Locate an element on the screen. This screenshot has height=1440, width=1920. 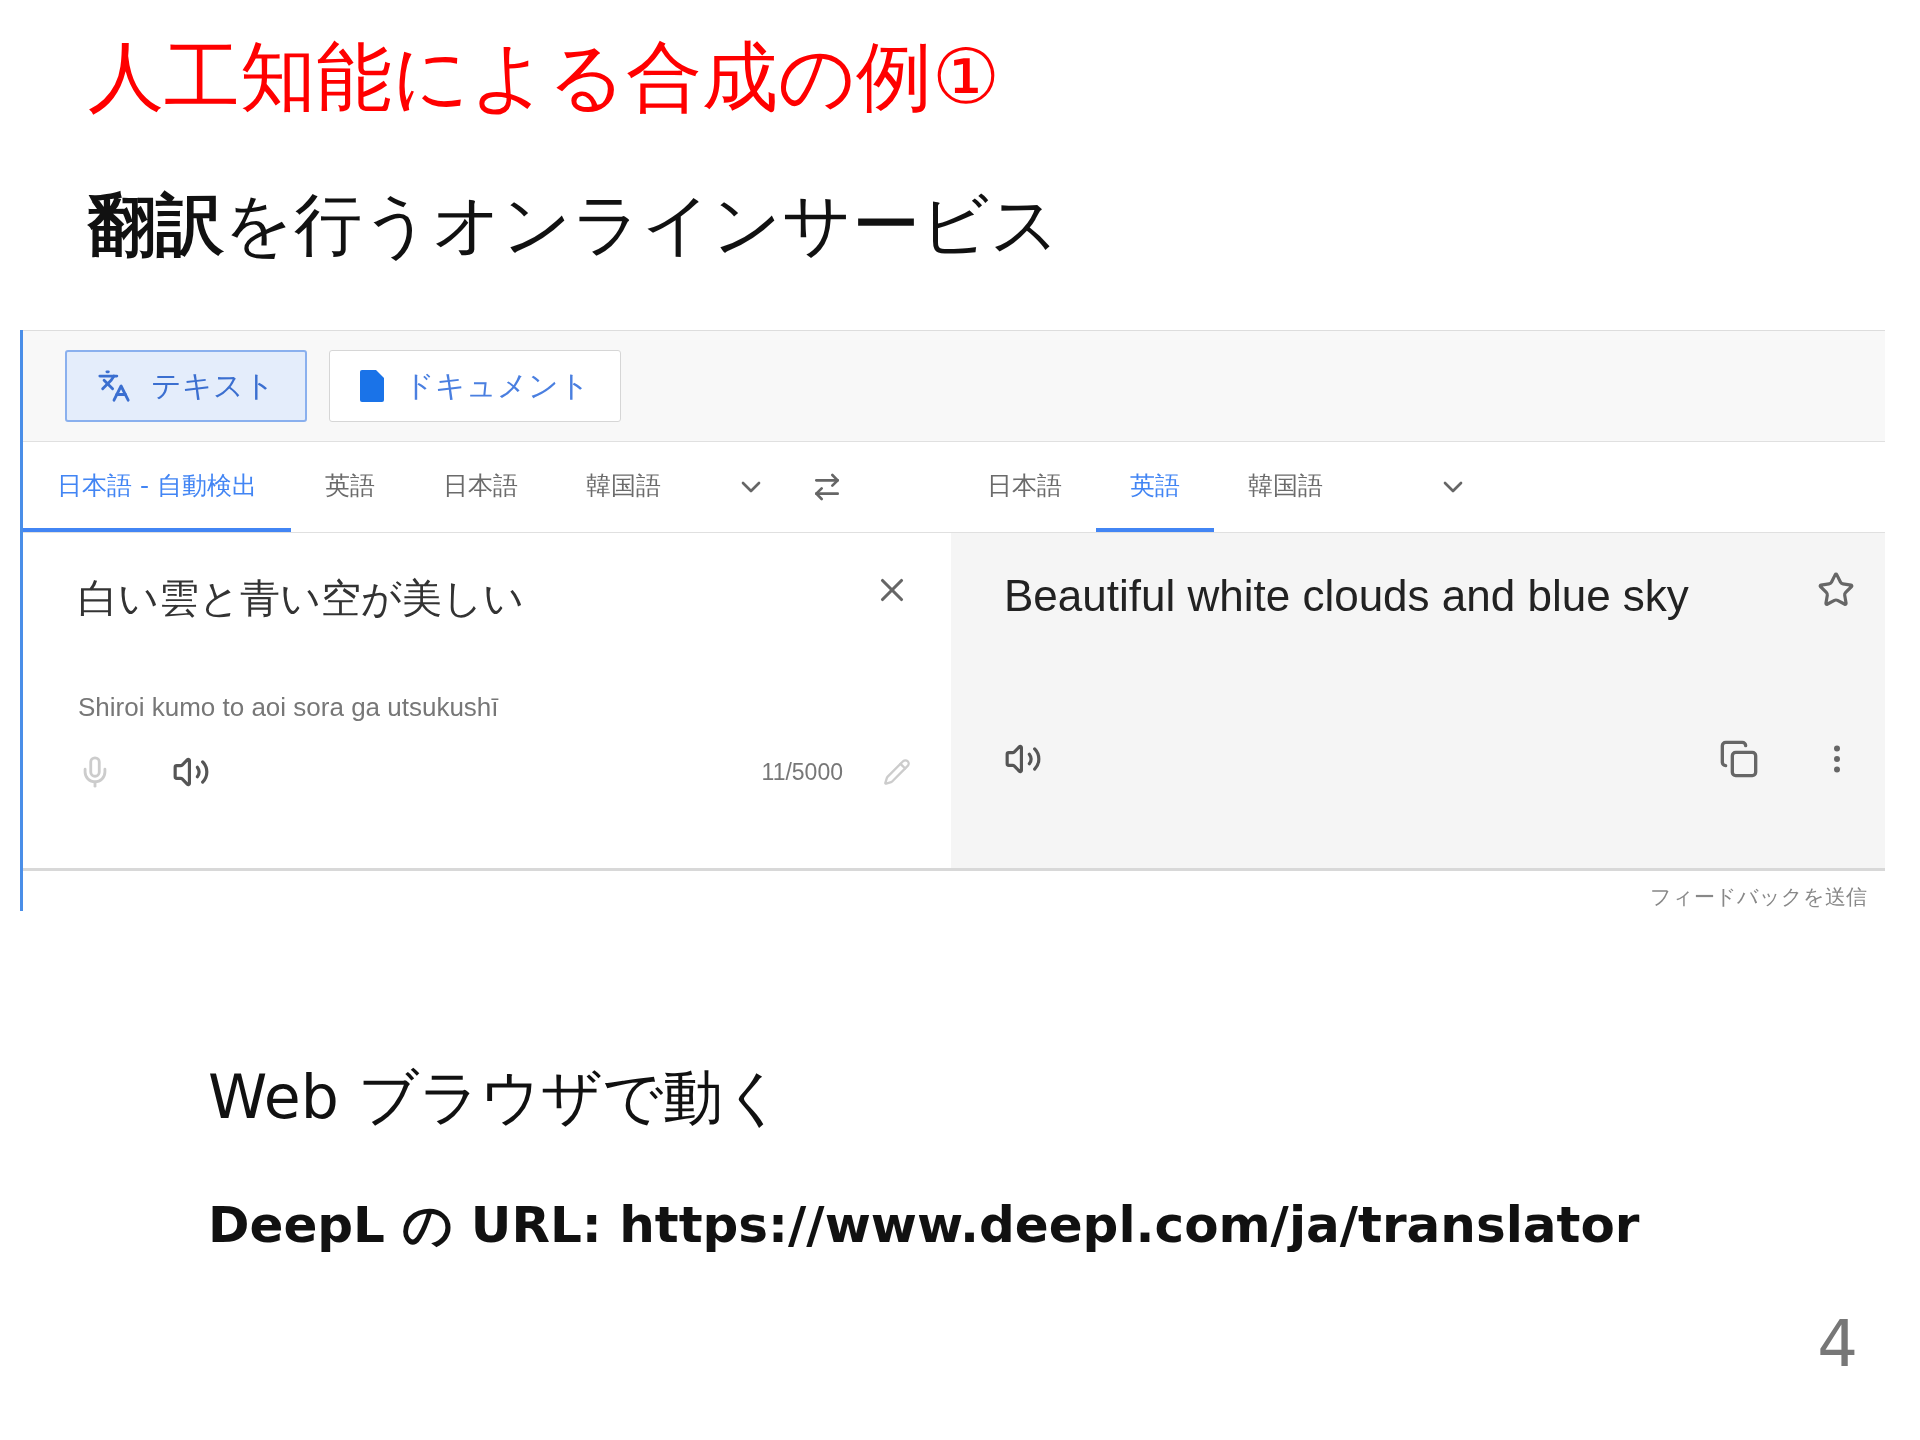
note-text: DeepL の URL: https://www.deepl.com/ja/translator is located at coordinates (924, 1225).